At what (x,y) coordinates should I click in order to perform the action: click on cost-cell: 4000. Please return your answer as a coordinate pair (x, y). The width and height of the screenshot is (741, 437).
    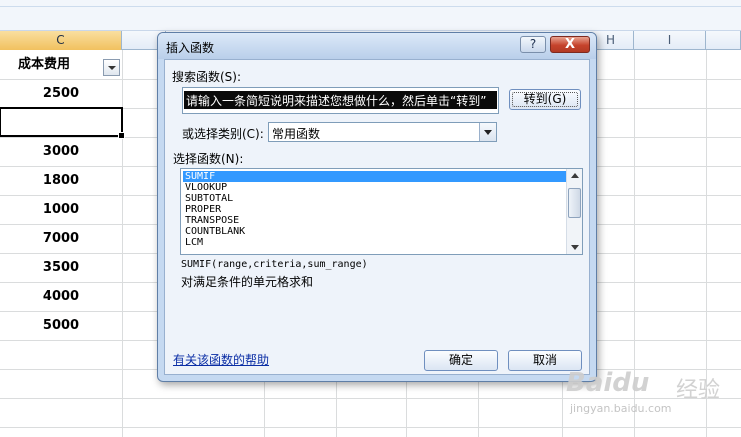
    Looking at the image, I should click on (61, 296).